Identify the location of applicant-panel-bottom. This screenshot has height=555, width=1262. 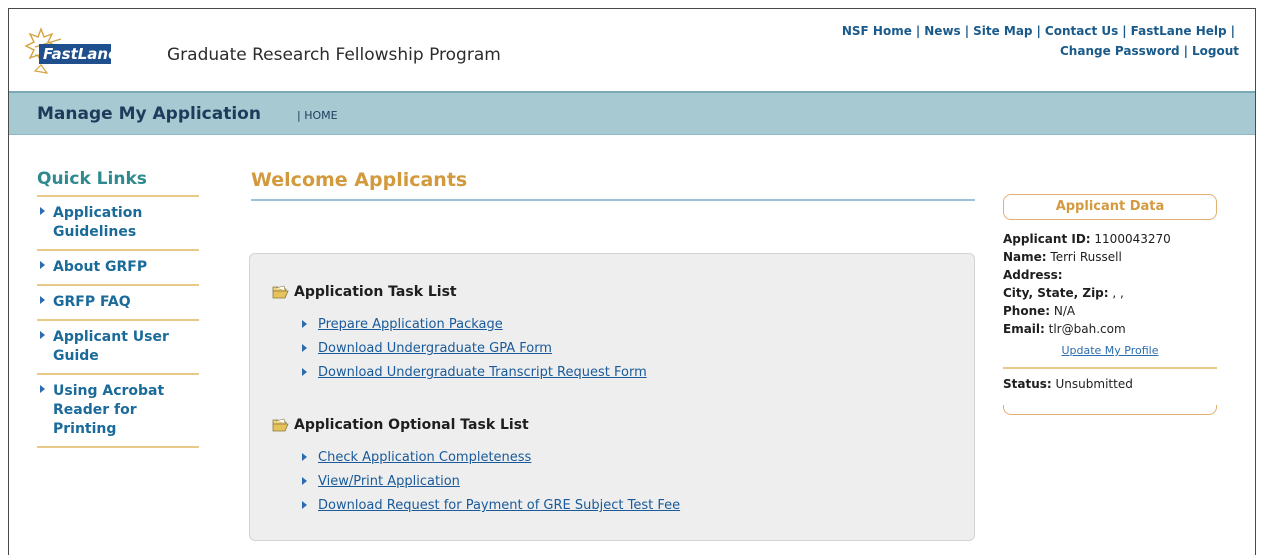
(1110, 410).